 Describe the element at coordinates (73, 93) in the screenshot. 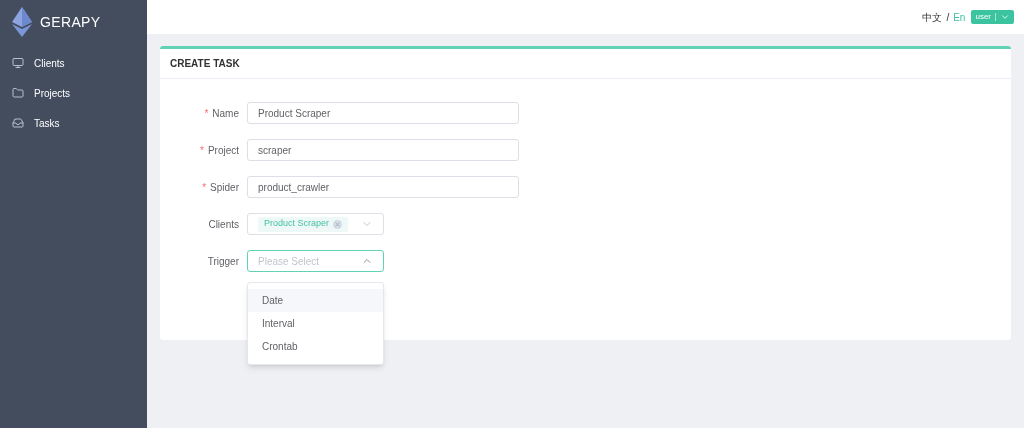

I see `sidebar-item: Projects` at that location.